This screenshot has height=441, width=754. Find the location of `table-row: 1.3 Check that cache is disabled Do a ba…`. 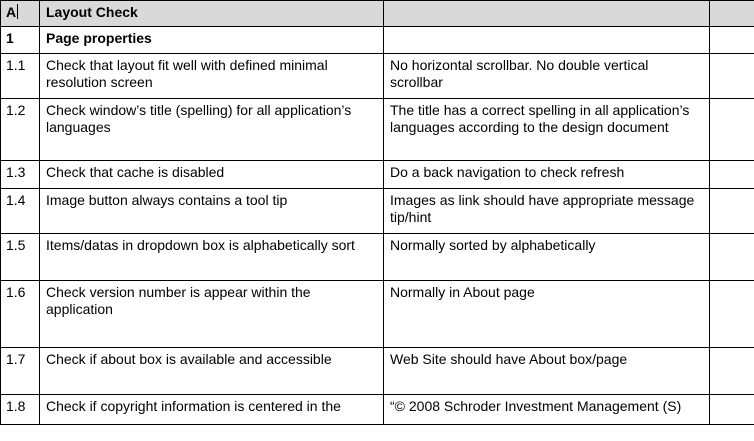

table-row: 1.3 Check that cache is disabled Do a ba… is located at coordinates (377, 174).